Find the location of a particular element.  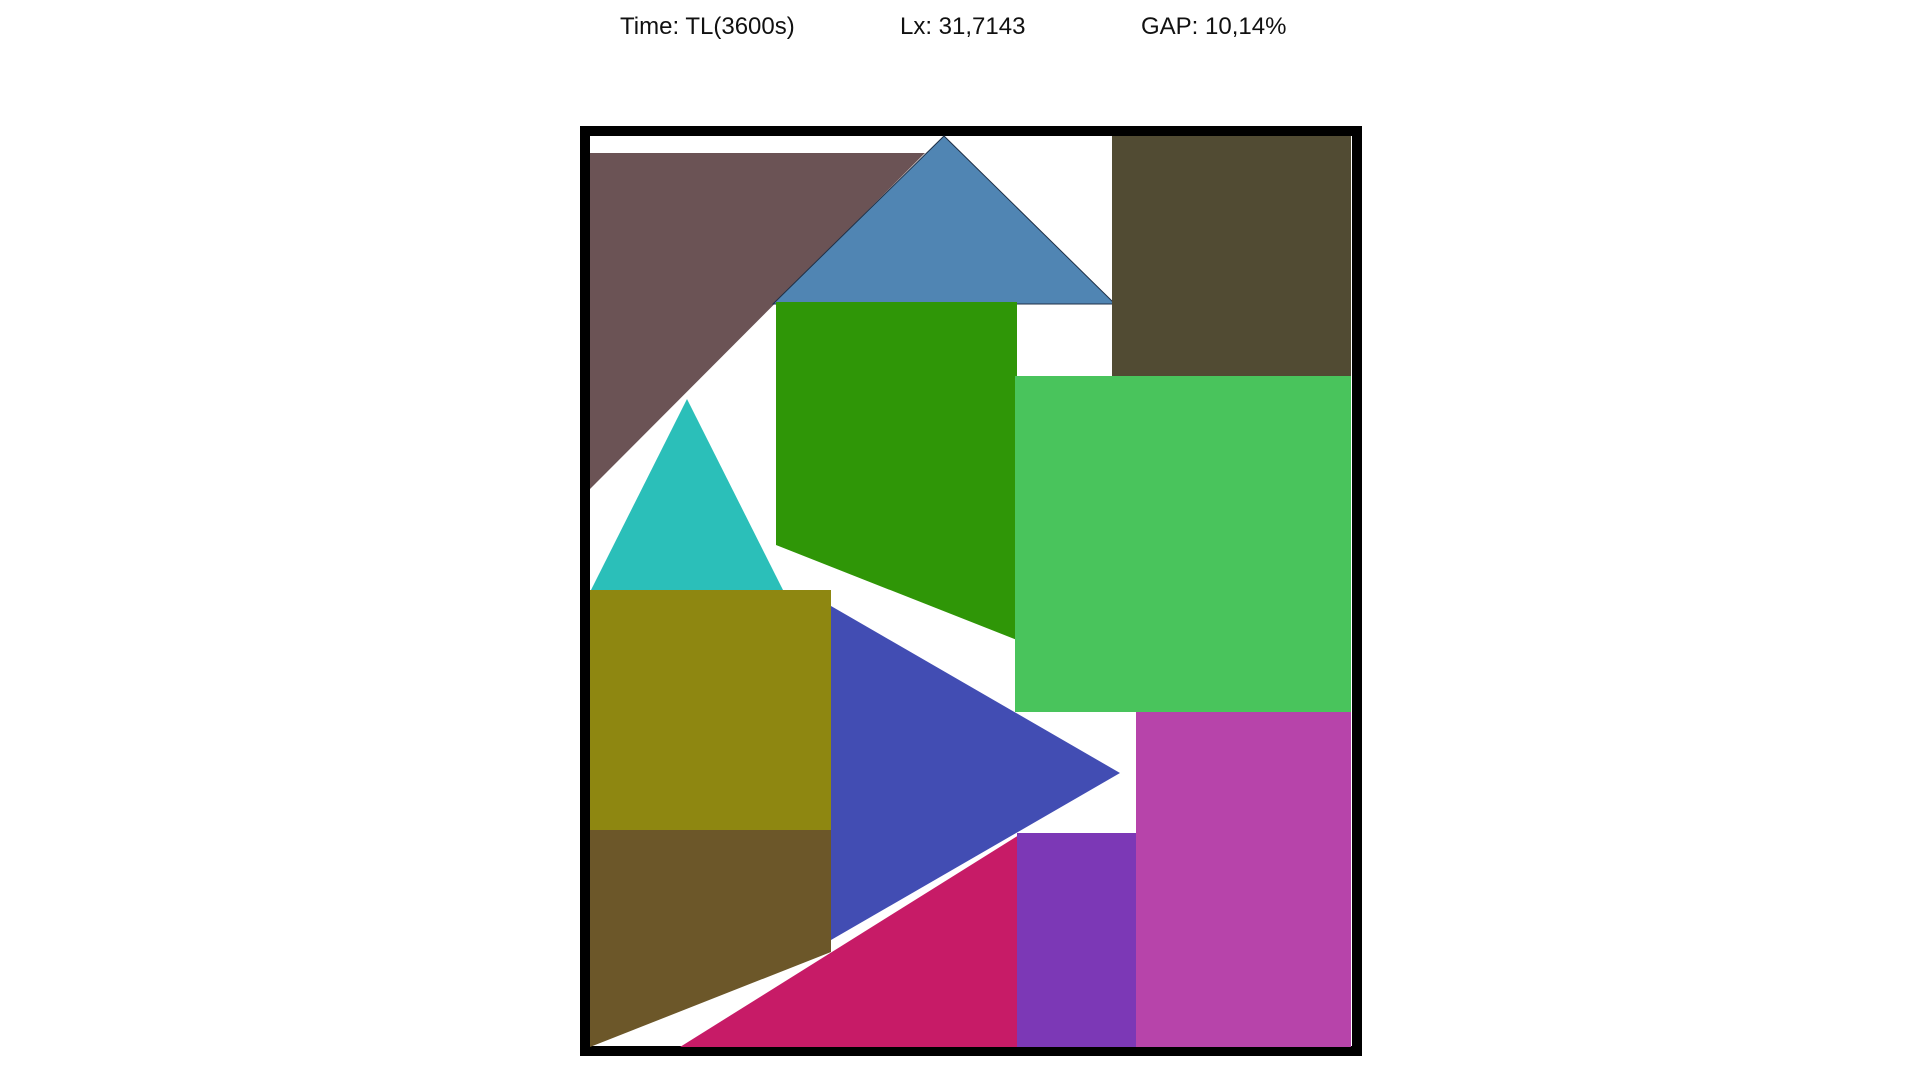

magenta-rectangle is located at coordinates (1243, 879).